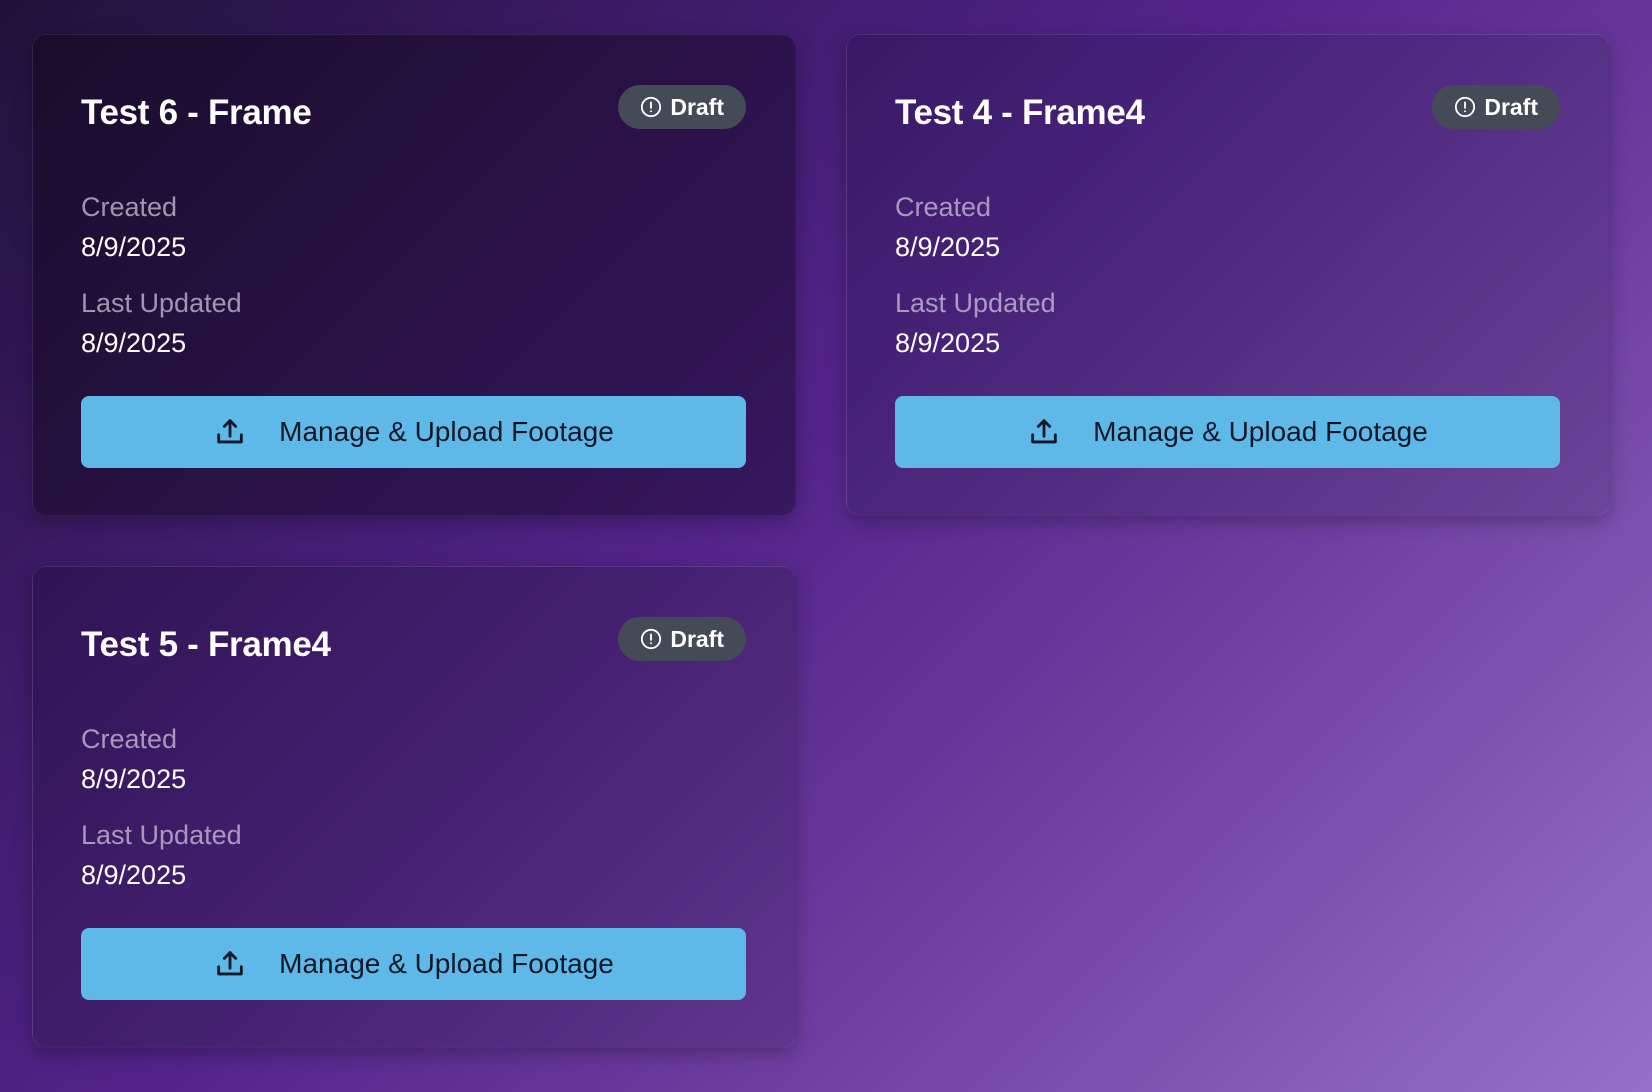 The height and width of the screenshot is (1092, 1652). What do you see at coordinates (1020, 112) in the screenshot?
I see `card-title: Test 4 - Frame4` at bounding box center [1020, 112].